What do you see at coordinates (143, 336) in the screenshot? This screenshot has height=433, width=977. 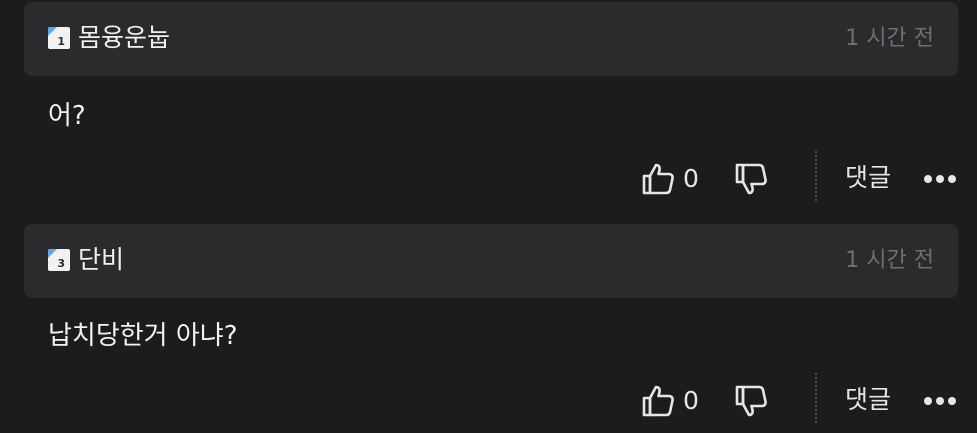 I see `comment-text: 납치당한거 아냐?` at bounding box center [143, 336].